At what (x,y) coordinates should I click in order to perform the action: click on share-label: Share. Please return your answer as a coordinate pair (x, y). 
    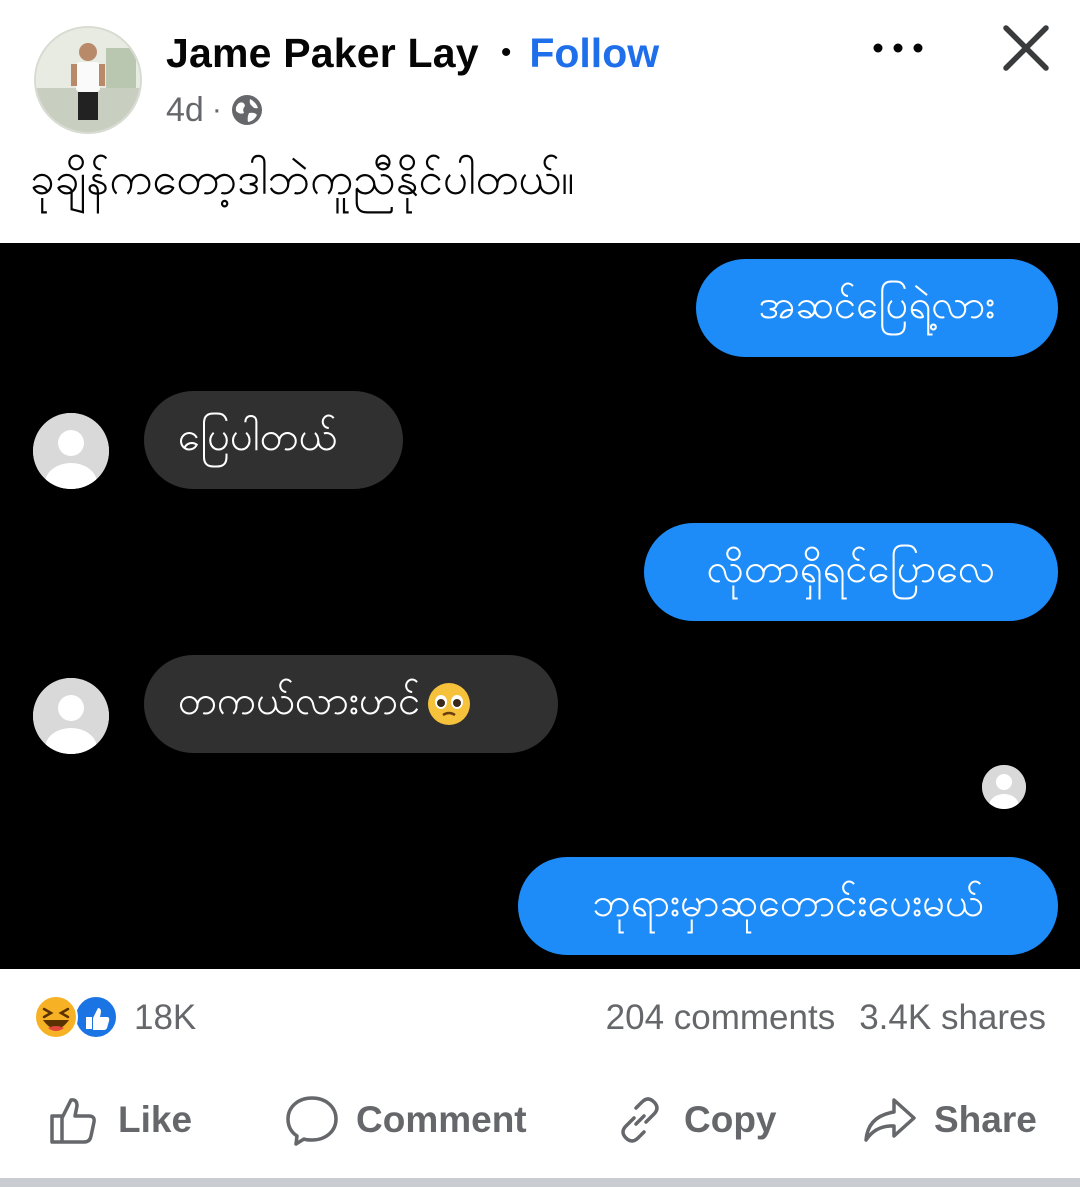
    Looking at the image, I should click on (985, 1119).